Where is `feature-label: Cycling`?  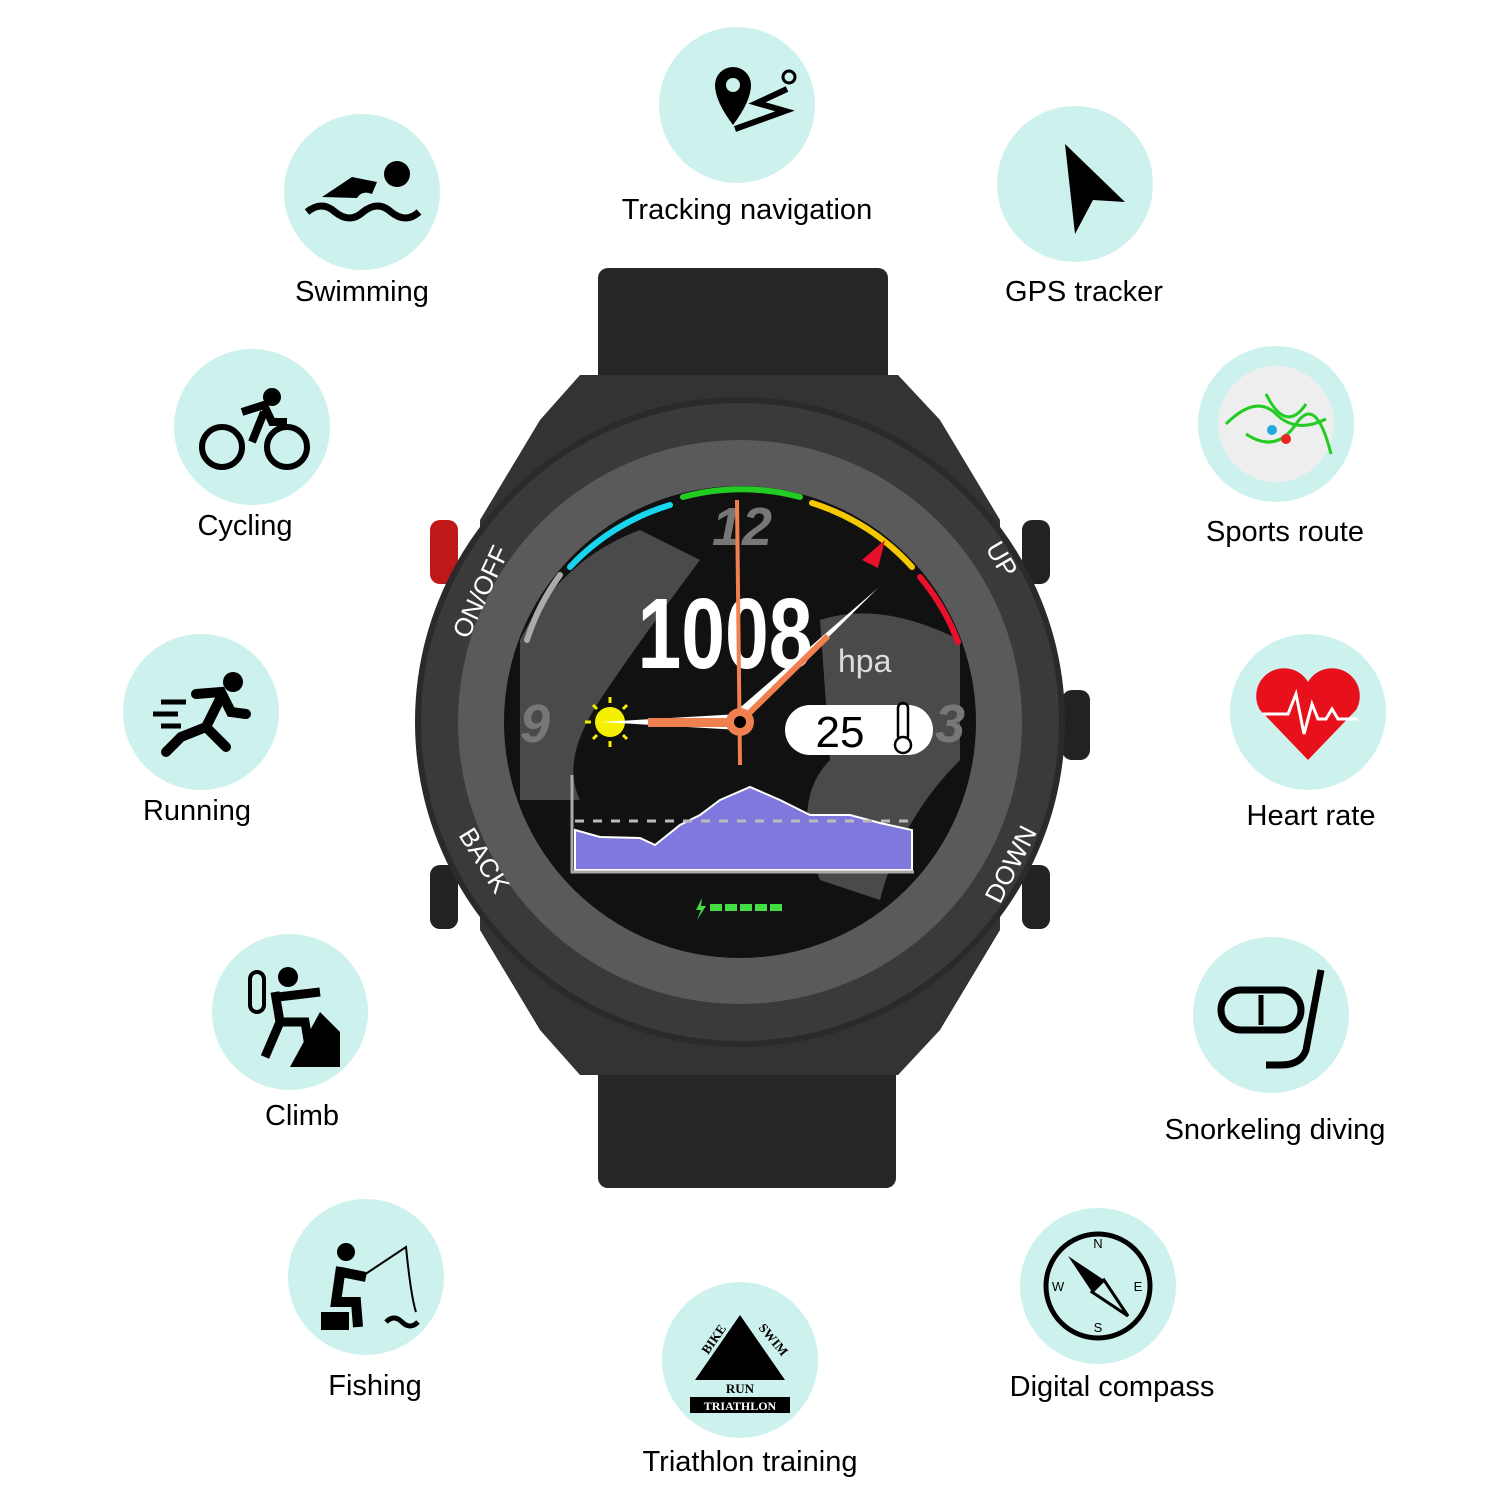 feature-label: Cycling is located at coordinates (245, 526).